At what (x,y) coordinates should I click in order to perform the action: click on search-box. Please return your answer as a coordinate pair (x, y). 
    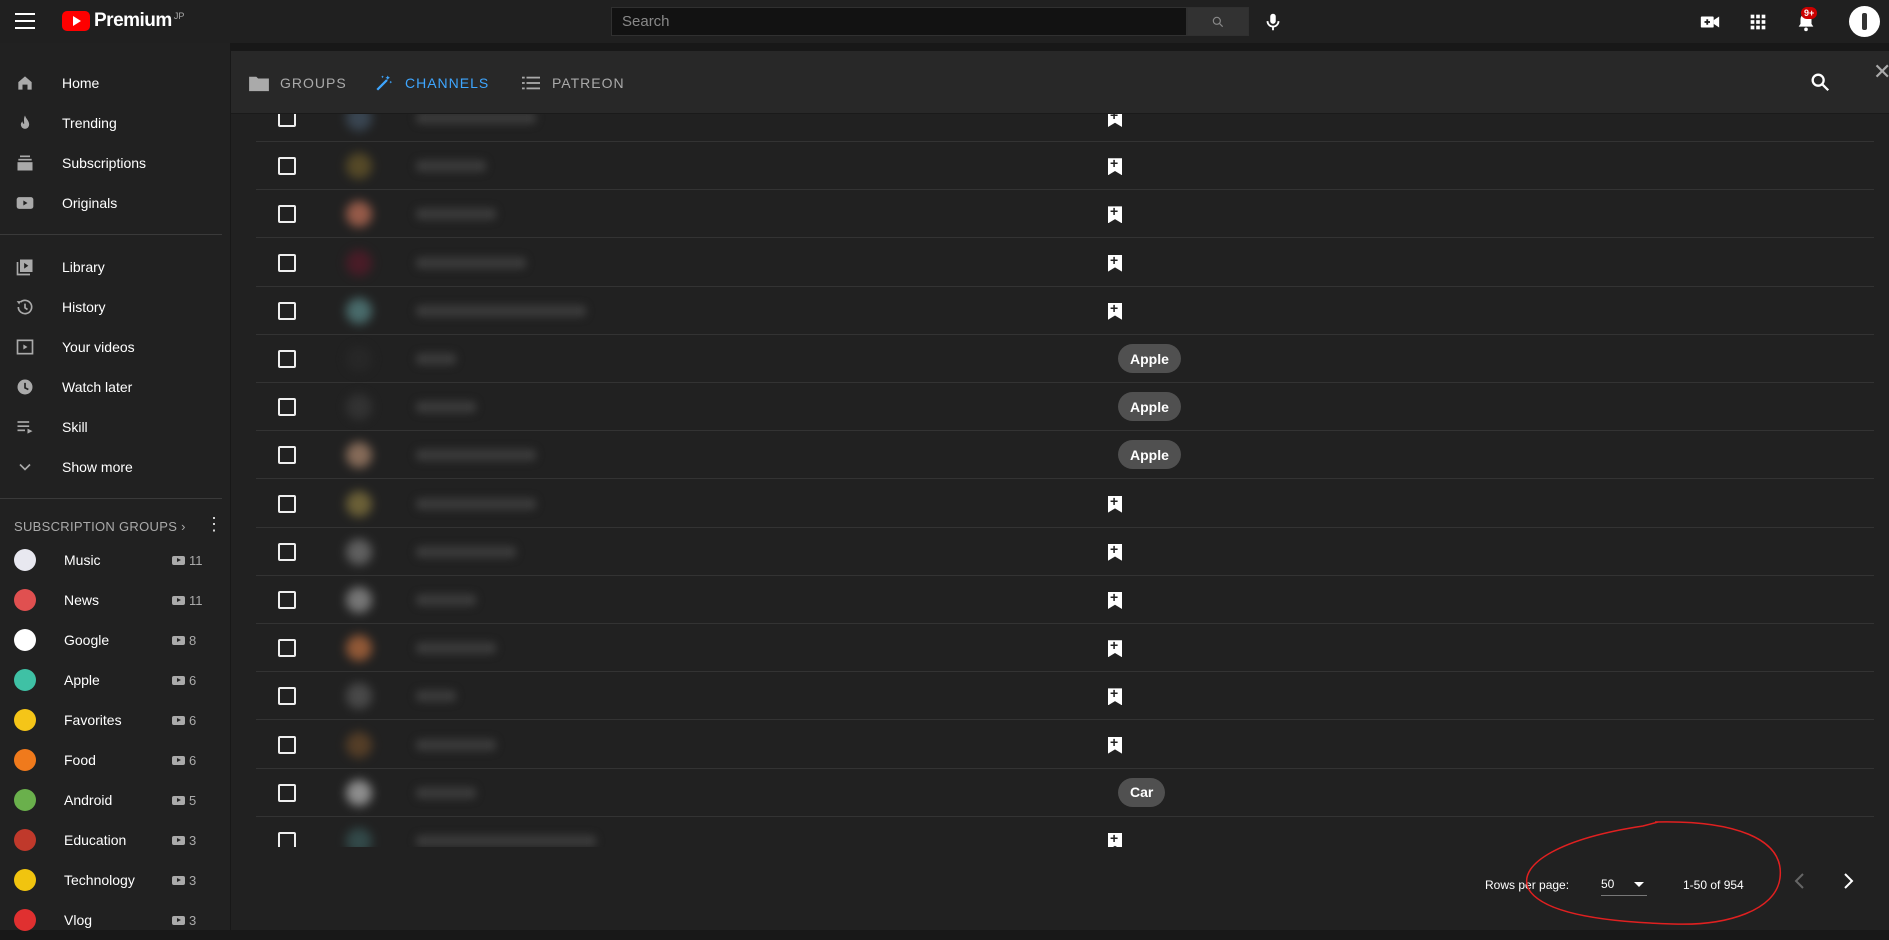
    Looking at the image, I should click on (899, 21).